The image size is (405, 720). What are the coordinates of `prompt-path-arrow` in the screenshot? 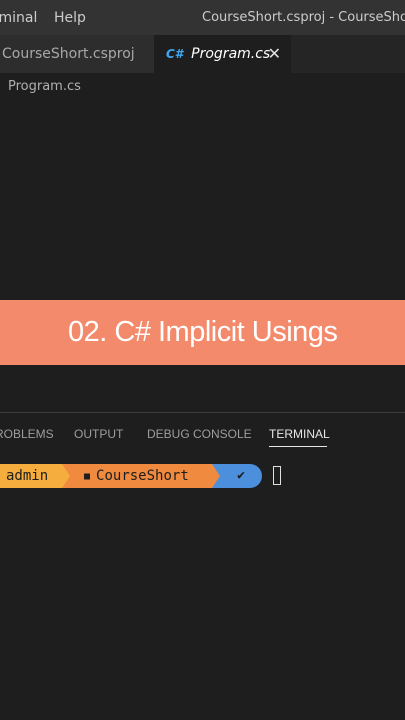 It's located at (216, 476).